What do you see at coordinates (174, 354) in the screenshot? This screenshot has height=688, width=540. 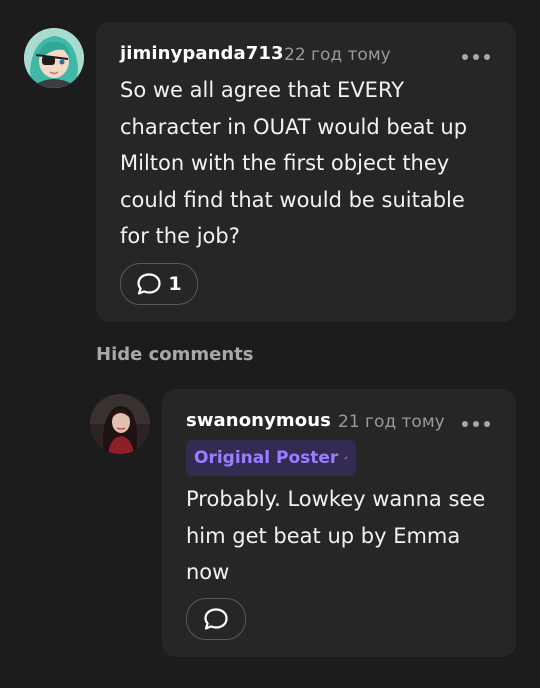 I see `hide-comments-link: Hide comments` at bounding box center [174, 354].